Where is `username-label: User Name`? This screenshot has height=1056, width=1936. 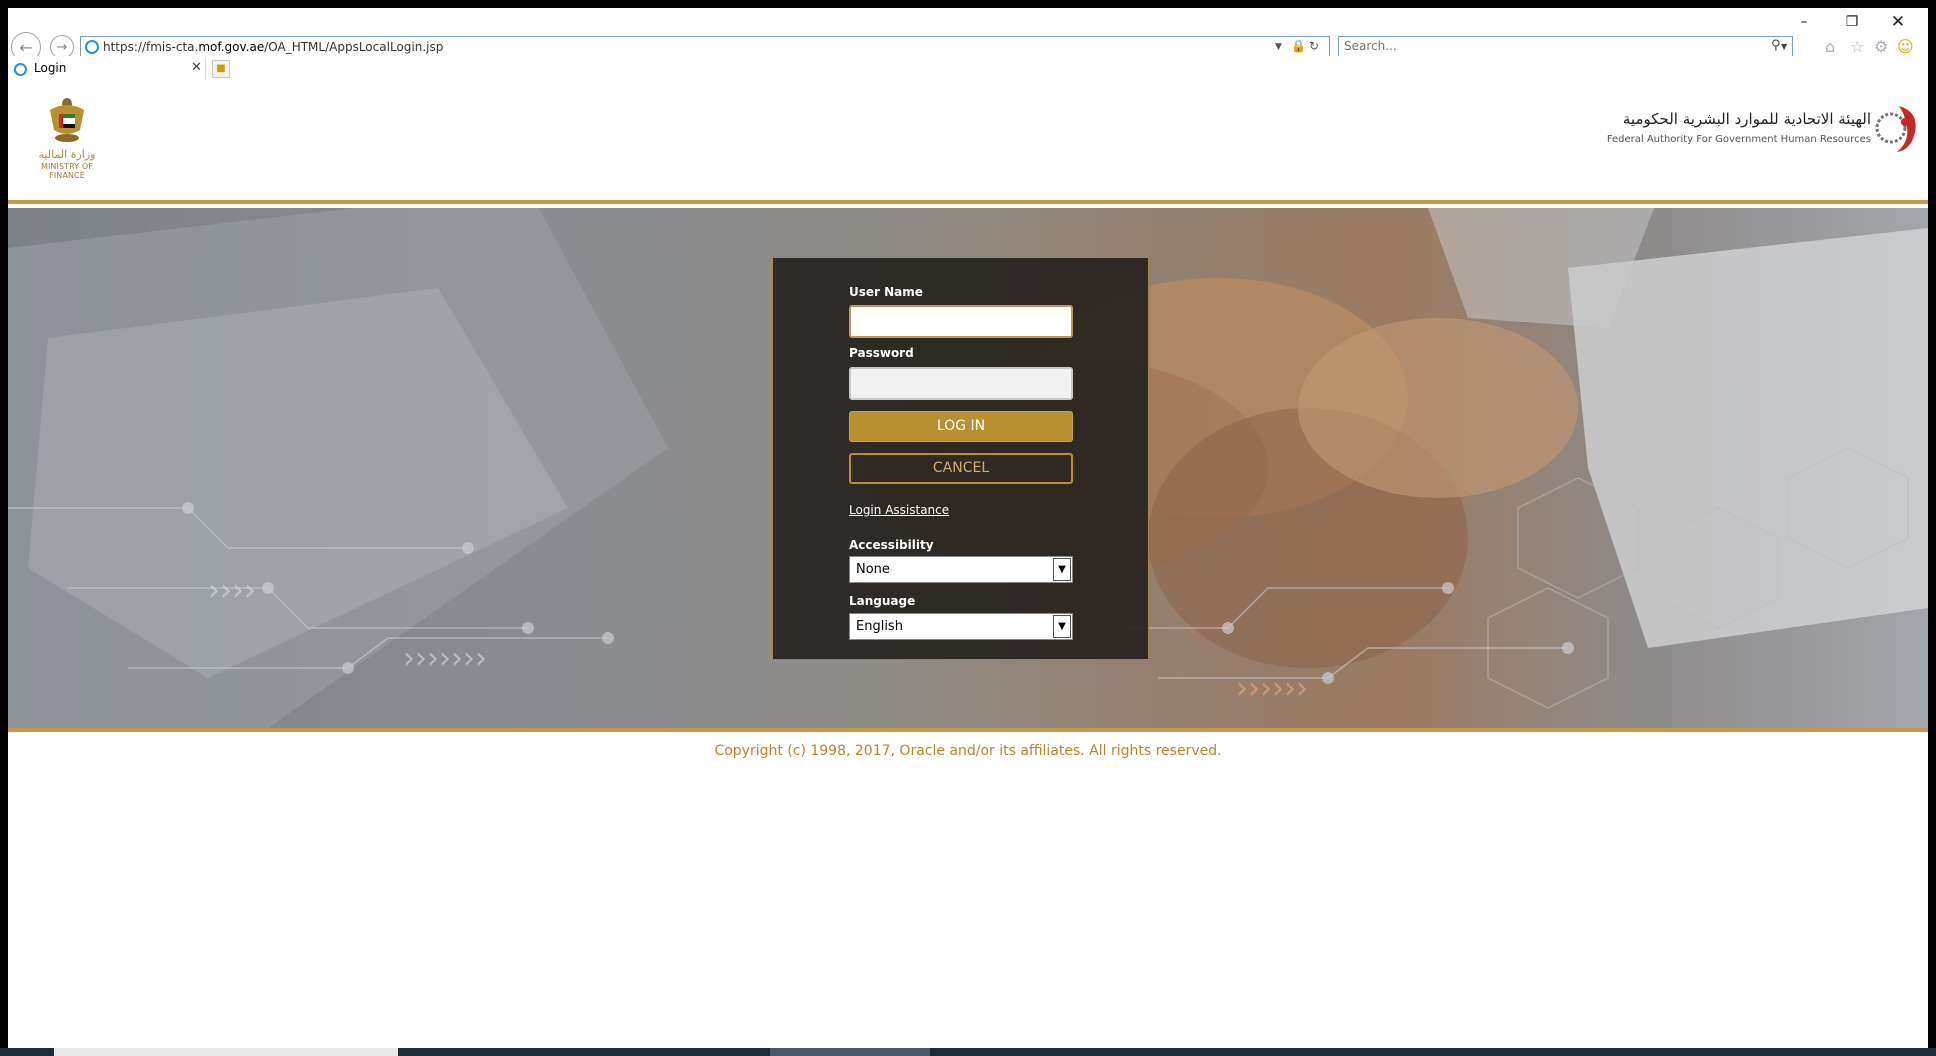 username-label: User Name is located at coordinates (886, 292).